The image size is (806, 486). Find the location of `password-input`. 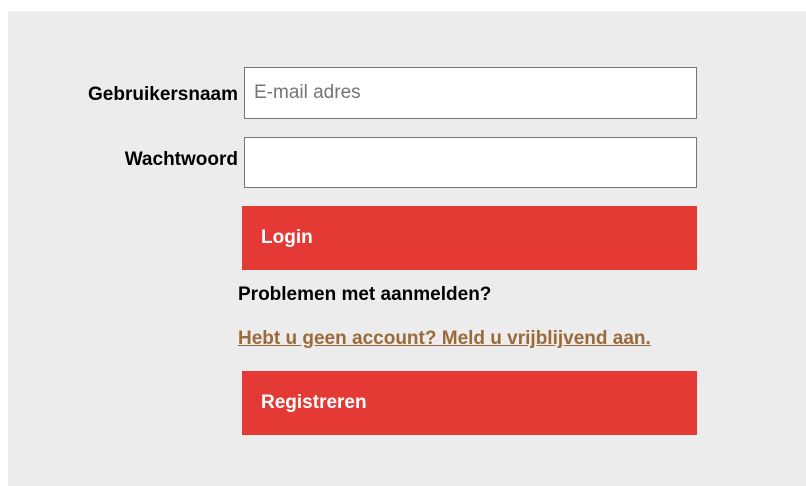

password-input is located at coordinates (470, 162).